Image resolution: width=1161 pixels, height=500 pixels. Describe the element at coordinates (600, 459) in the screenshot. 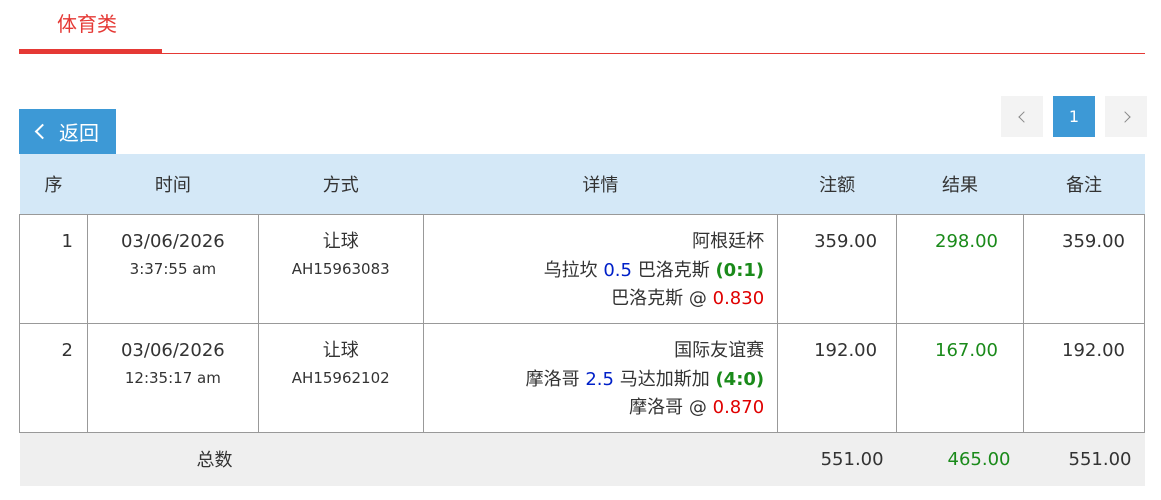

I see `totals-empty` at that location.